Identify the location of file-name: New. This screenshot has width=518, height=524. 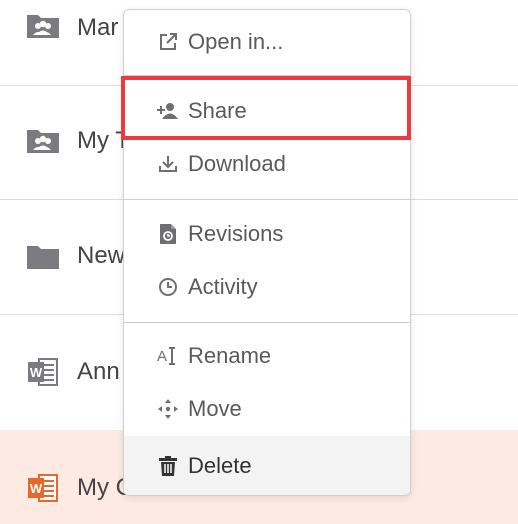
(101, 255).